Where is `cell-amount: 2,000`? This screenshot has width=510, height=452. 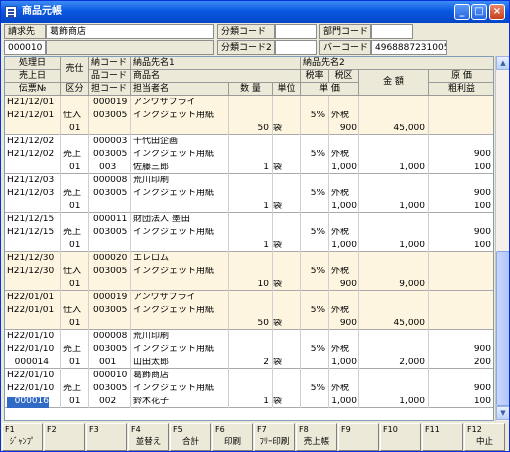 cell-amount: 2,000 is located at coordinates (412, 362).